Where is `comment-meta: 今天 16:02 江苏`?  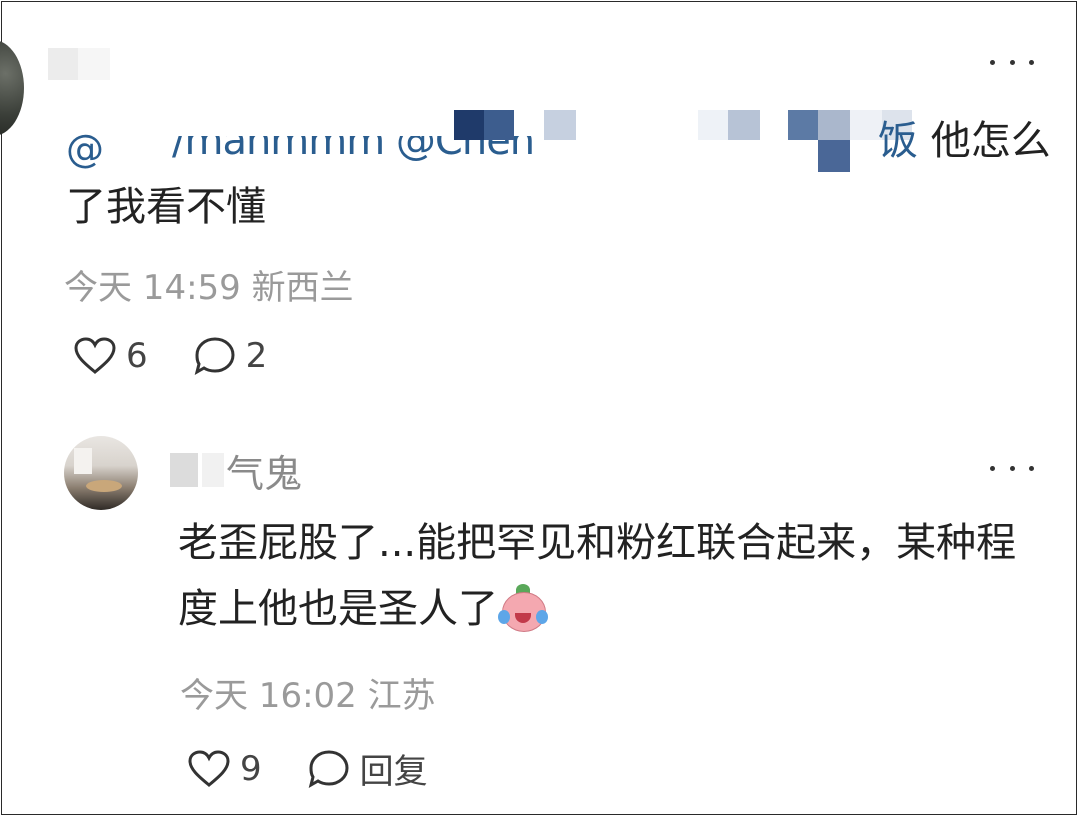
comment-meta: 今天 16:02 江苏 is located at coordinates (308, 696).